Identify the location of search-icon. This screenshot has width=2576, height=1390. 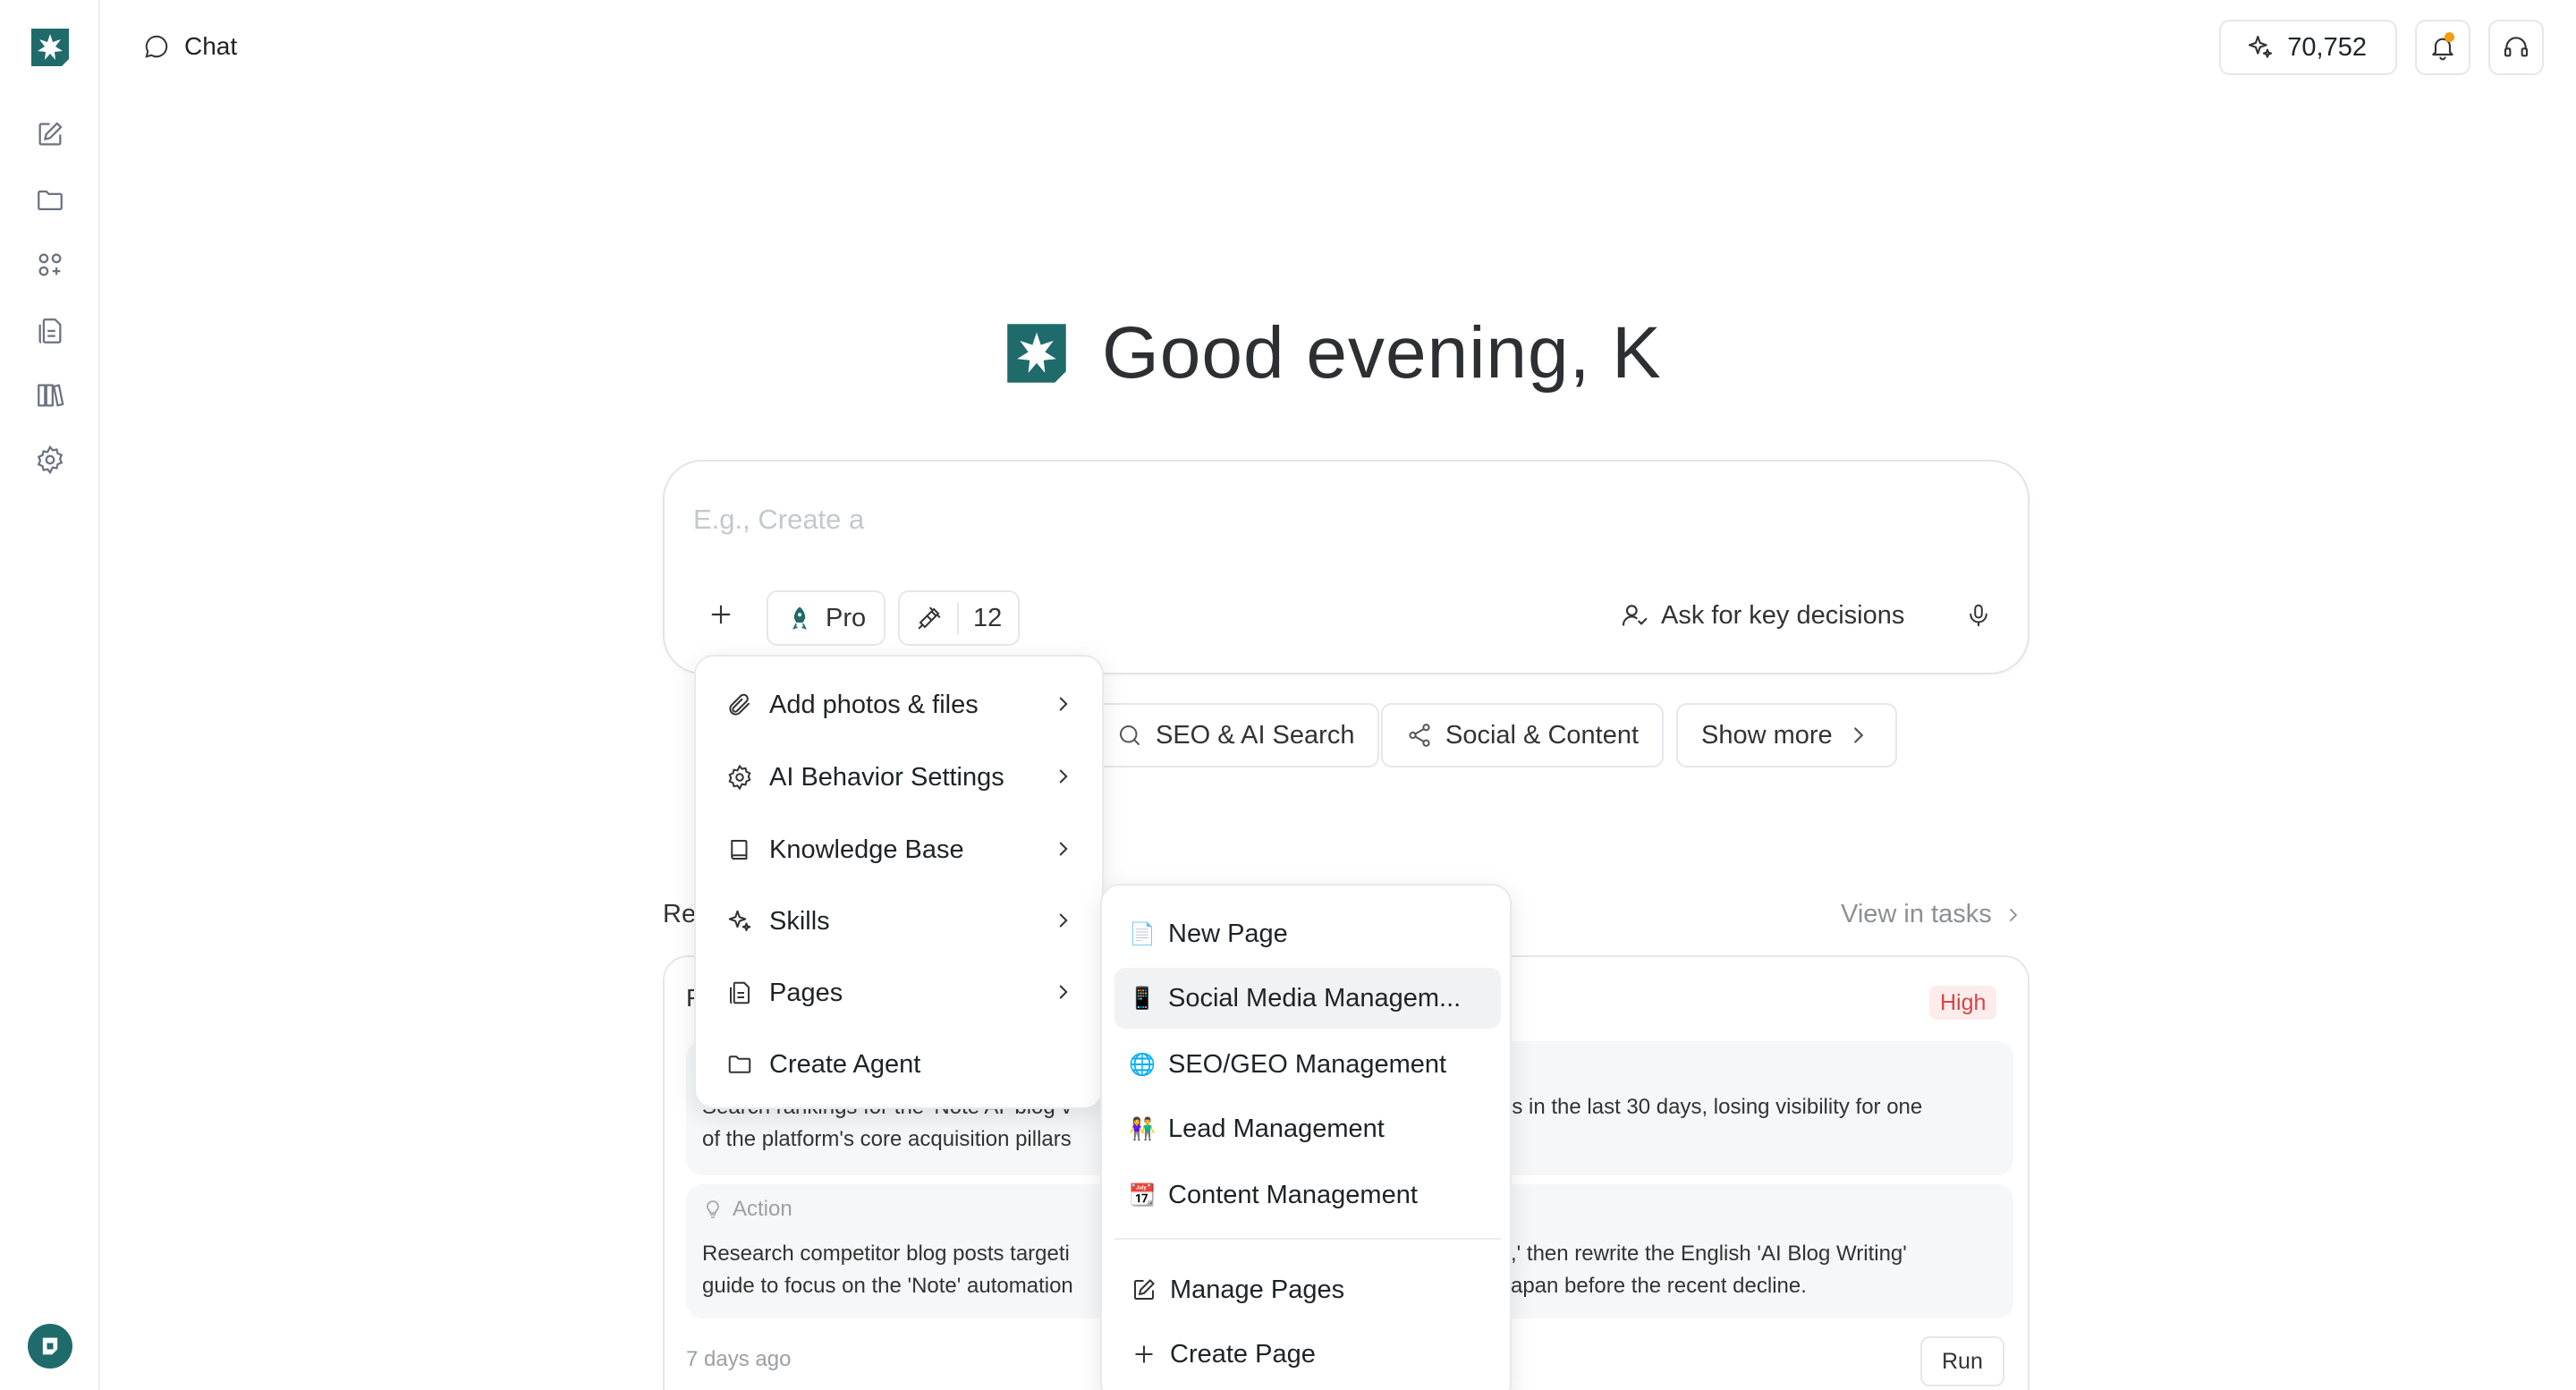
(1130, 735).